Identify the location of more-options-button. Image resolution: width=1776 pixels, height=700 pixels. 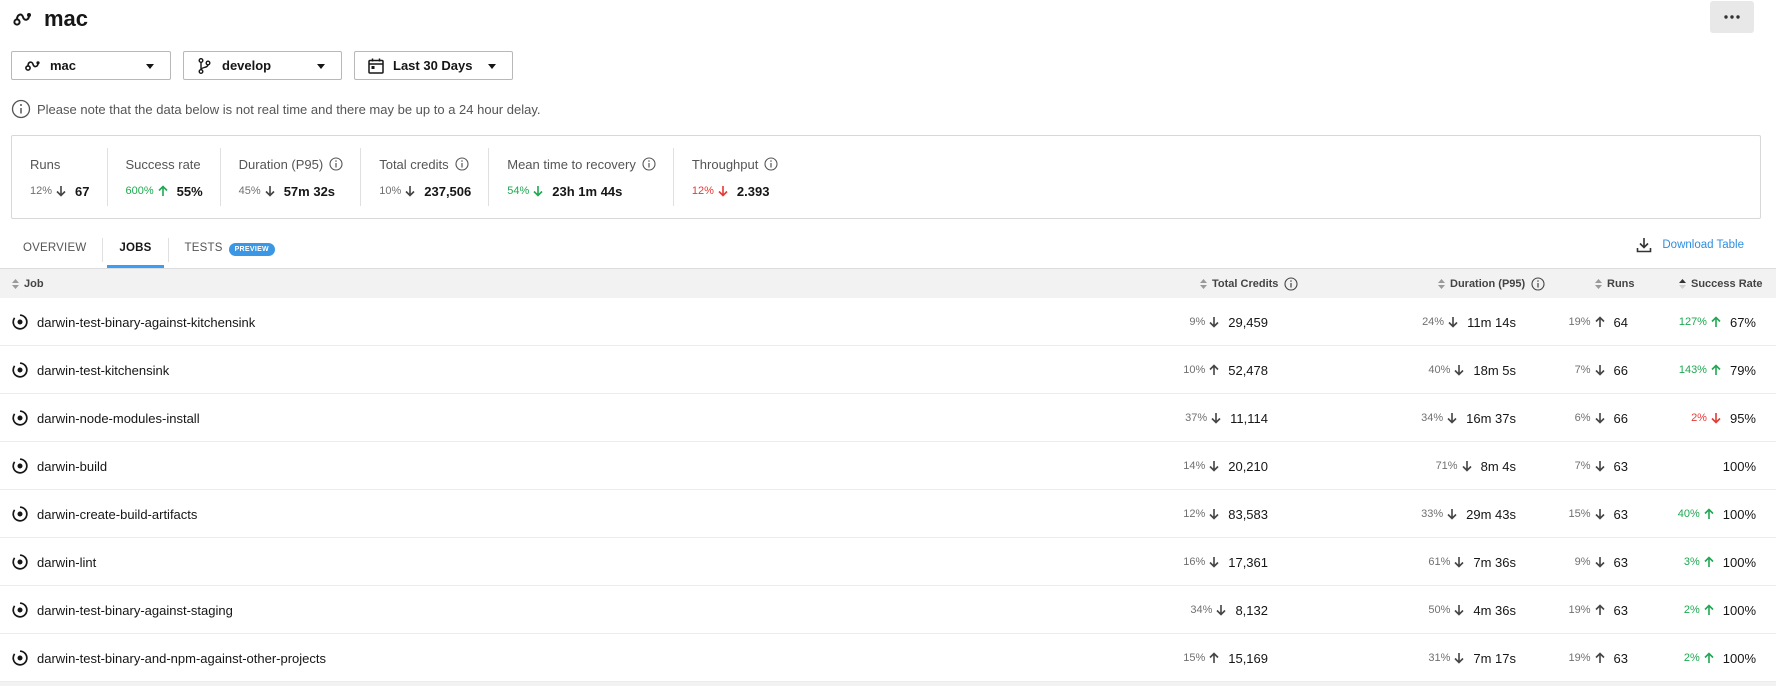
(1732, 17).